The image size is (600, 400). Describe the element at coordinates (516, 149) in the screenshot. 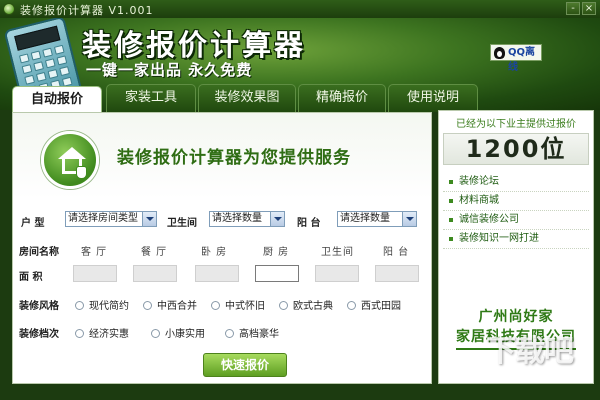

I see `served-count: 1200位` at that location.